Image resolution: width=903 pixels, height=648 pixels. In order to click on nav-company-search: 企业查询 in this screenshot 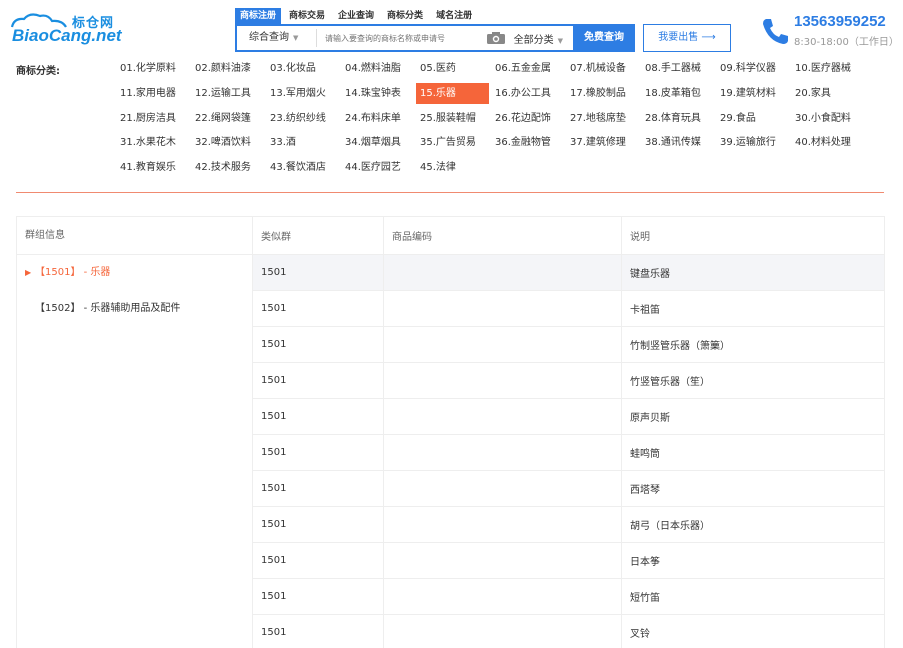, I will do `click(356, 16)`.